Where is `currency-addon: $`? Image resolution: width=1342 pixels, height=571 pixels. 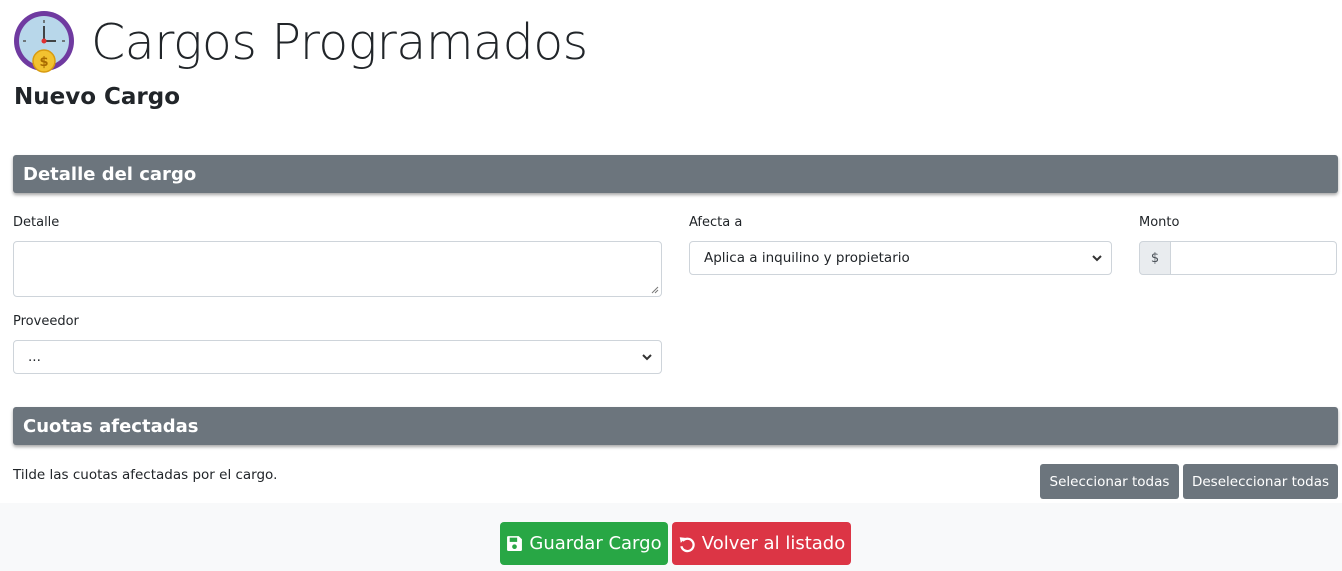
currency-addon: $ is located at coordinates (1155, 258).